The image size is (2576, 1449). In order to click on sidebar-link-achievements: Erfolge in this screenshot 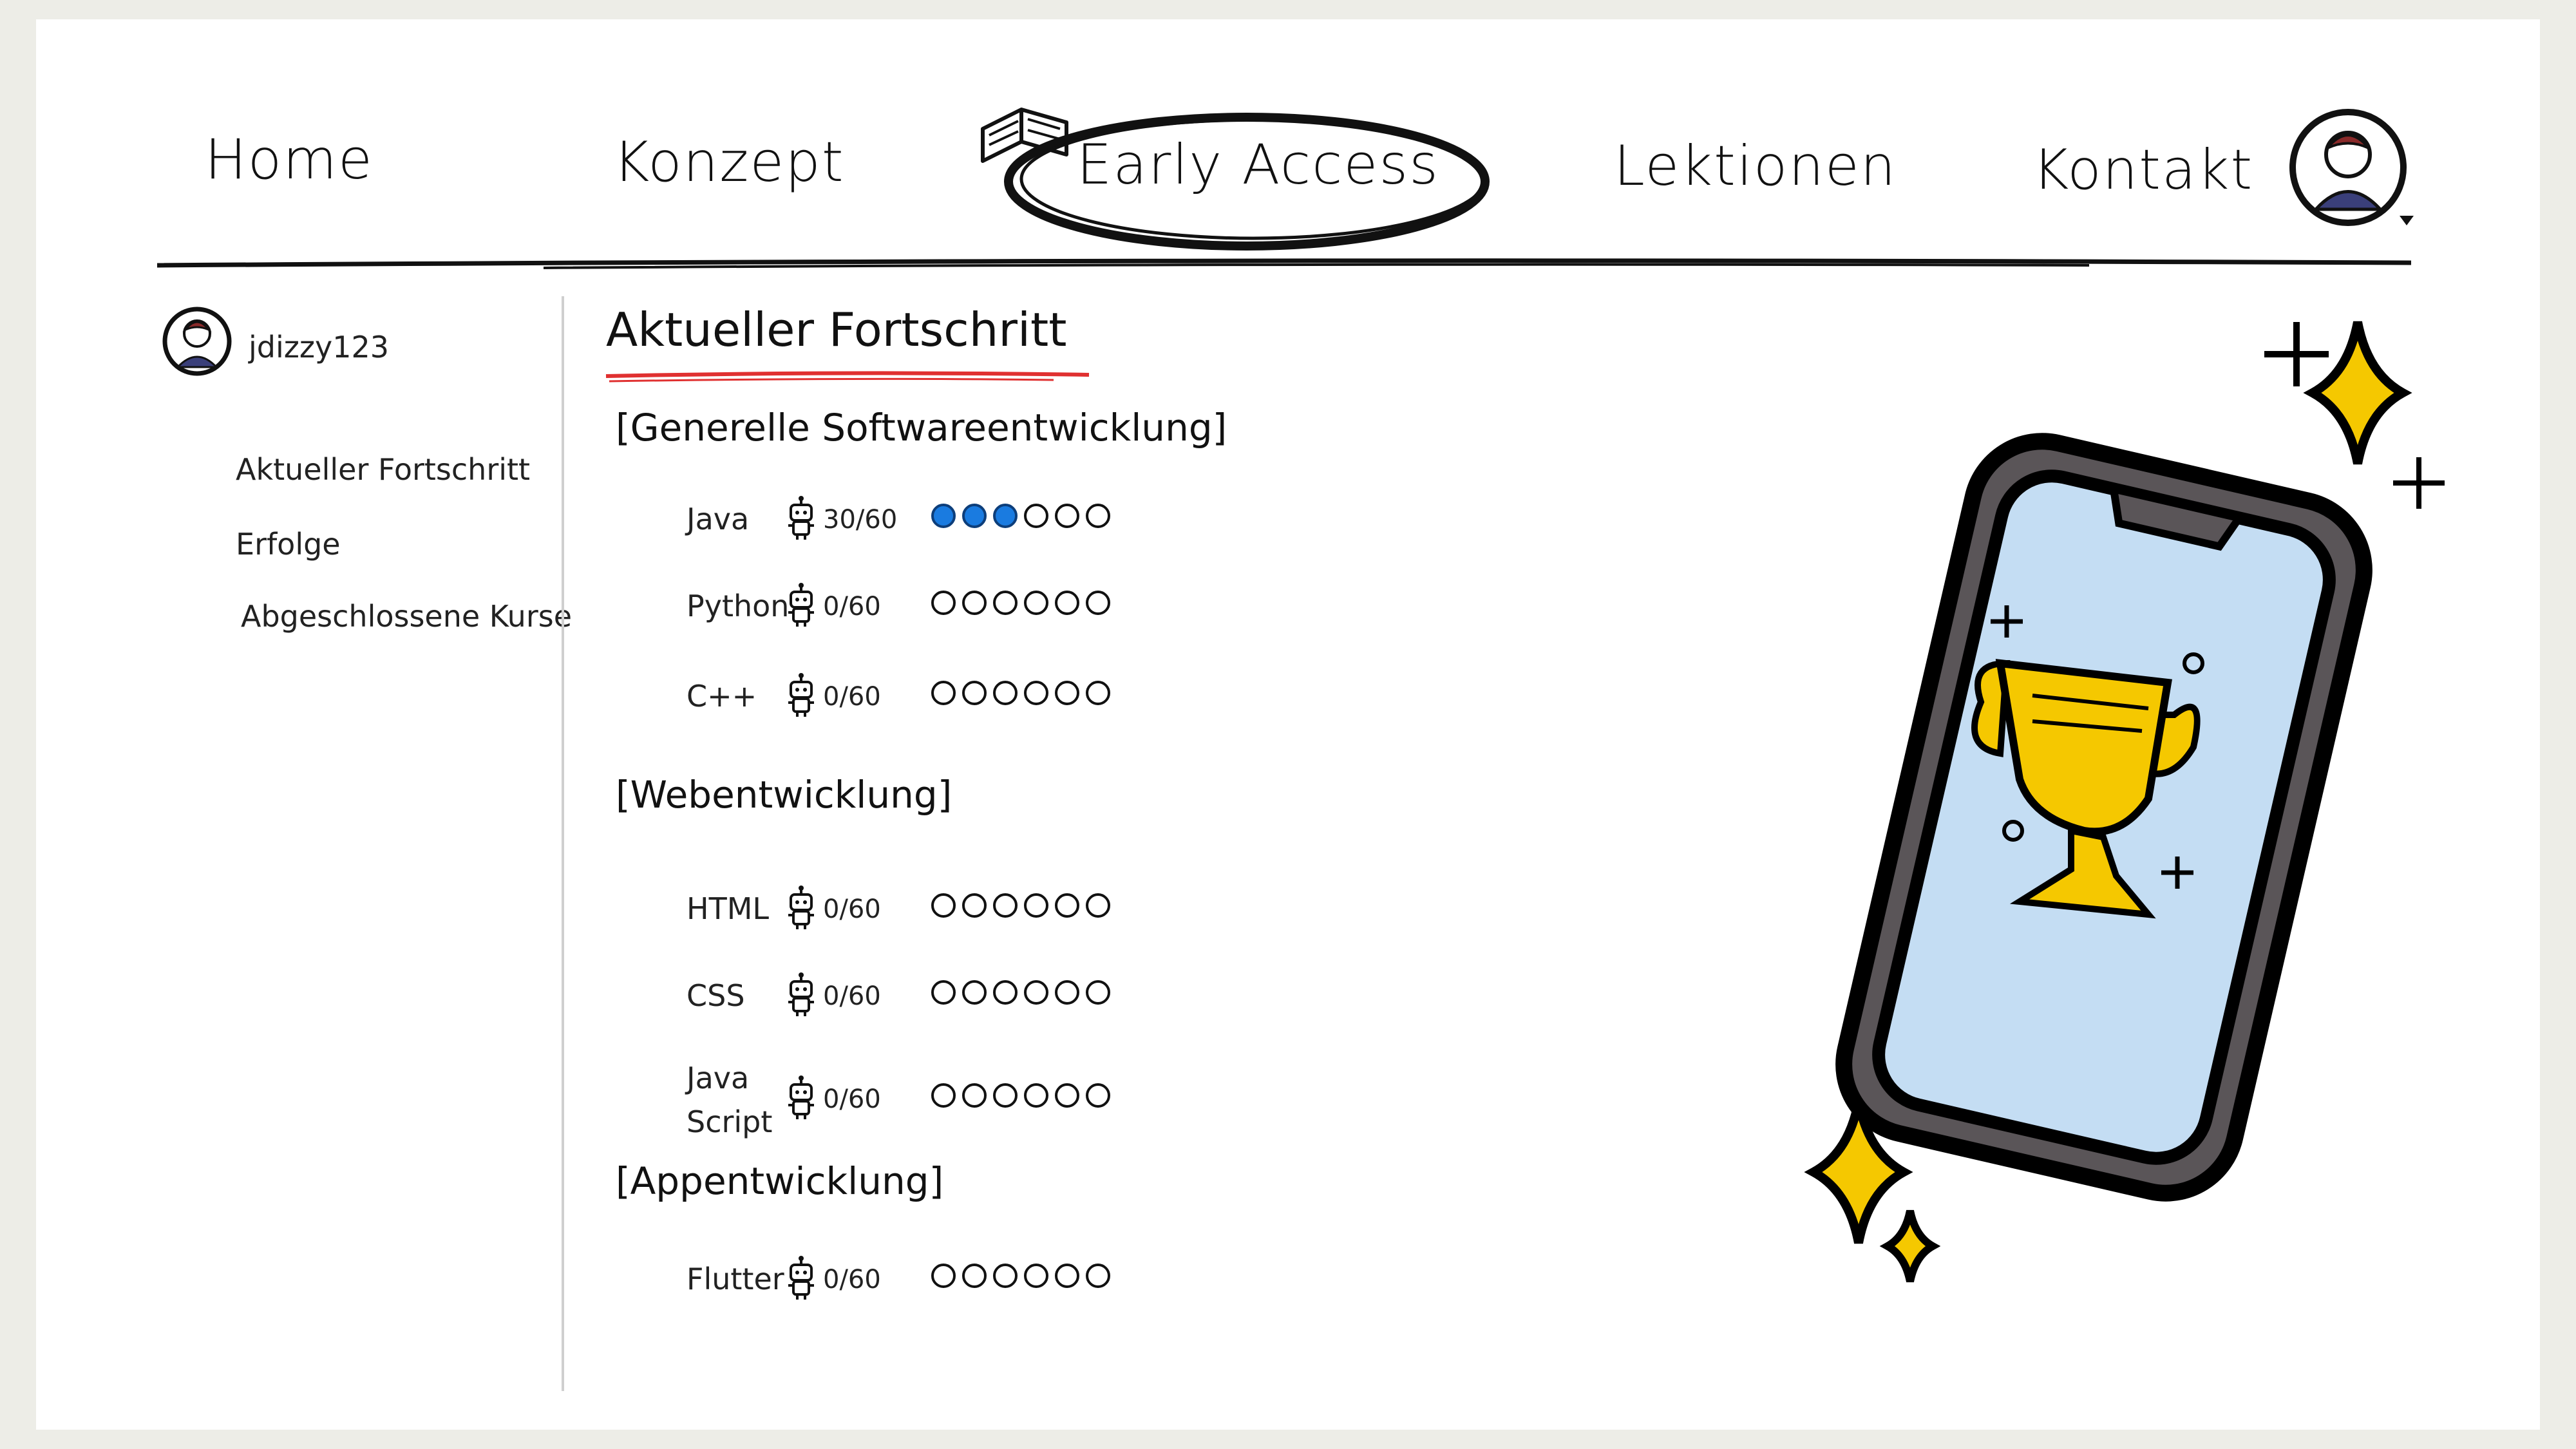, I will do `click(288, 544)`.